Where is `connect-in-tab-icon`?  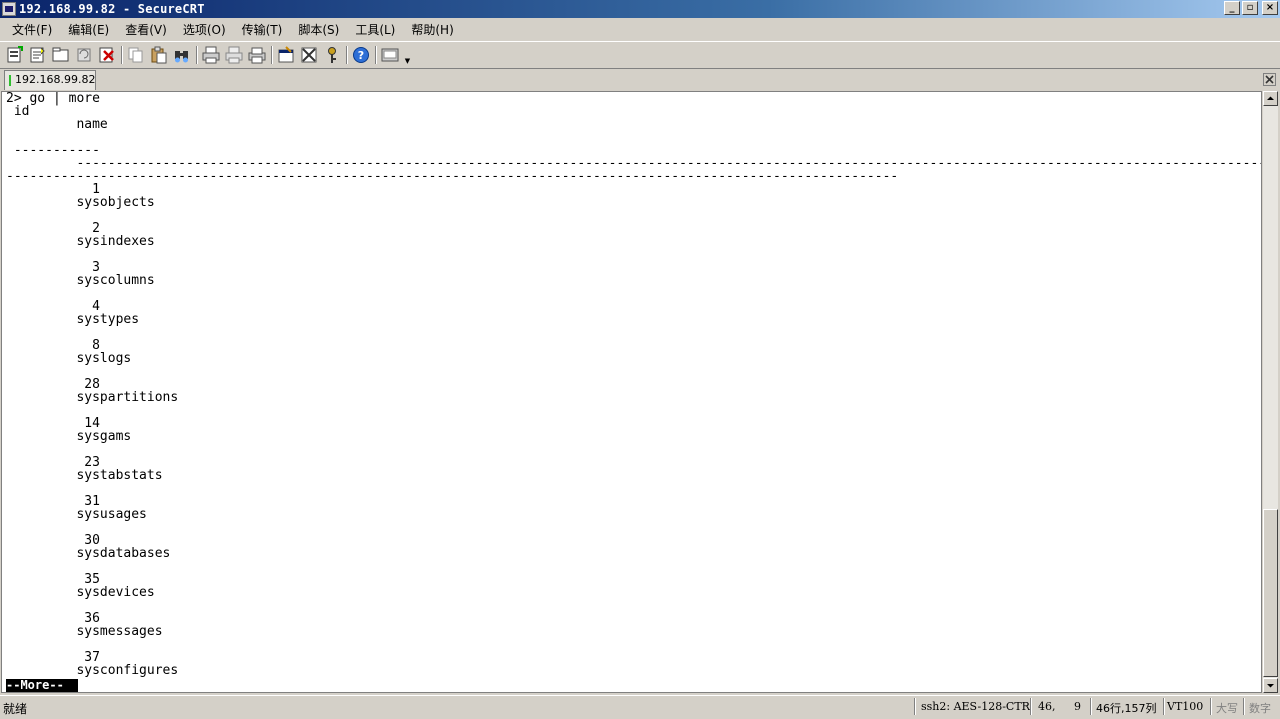
connect-in-tab-icon is located at coordinates (61, 55).